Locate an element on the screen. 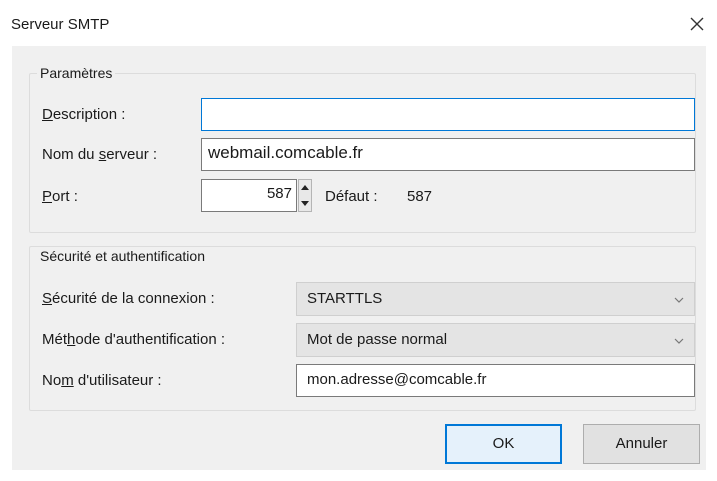 This screenshot has height=481, width=717. port-increment-button is located at coordinates (305, 187).